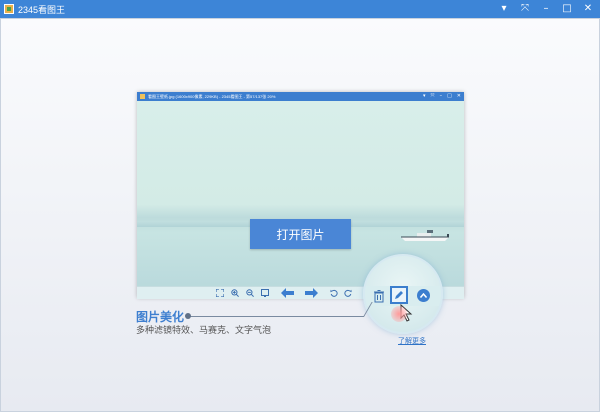  I want to click on more-up-icon, so click(423, 295).